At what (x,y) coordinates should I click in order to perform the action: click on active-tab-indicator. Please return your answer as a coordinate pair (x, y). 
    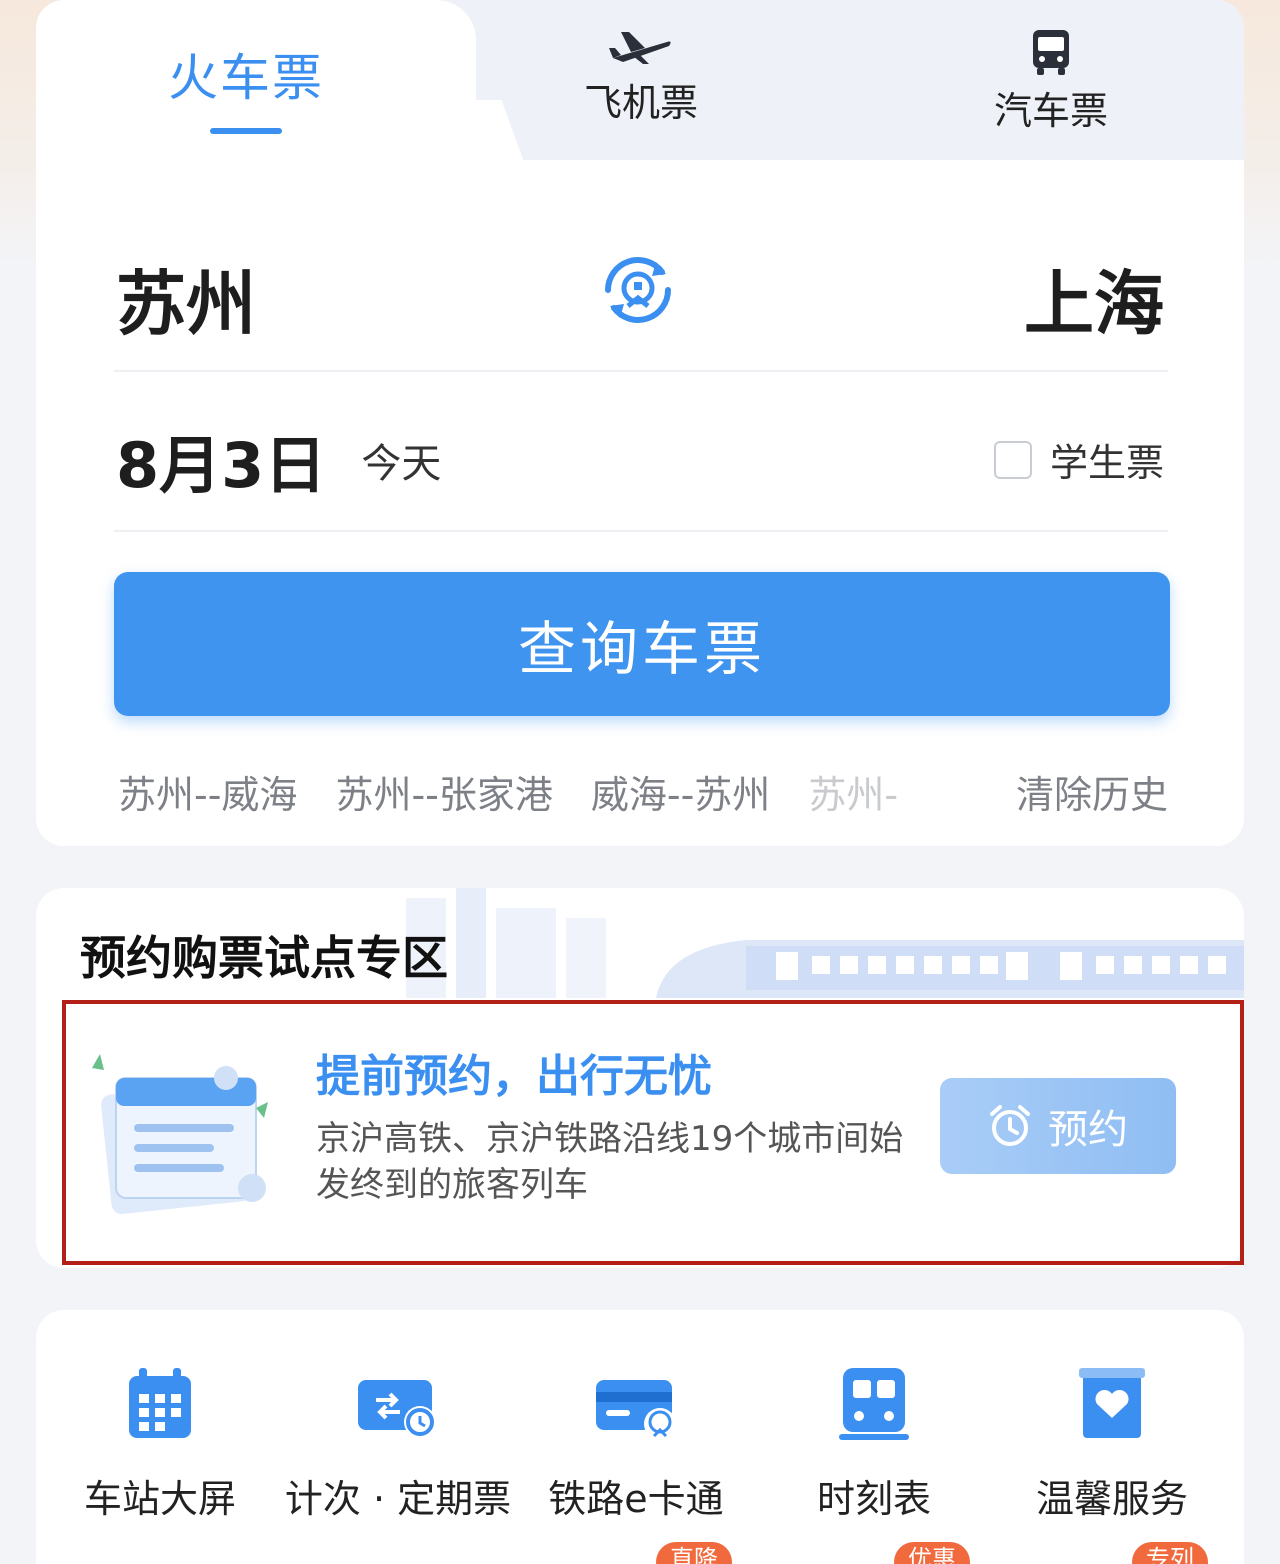
    Looking at the image, I should click on (246, 131).